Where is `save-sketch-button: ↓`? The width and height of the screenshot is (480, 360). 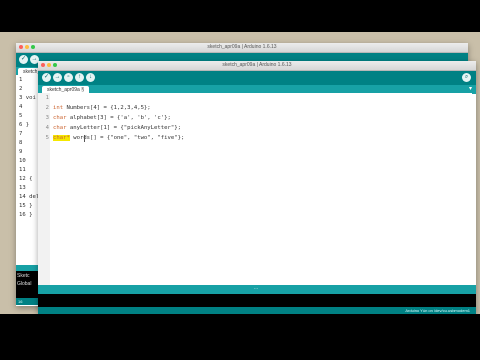 save-sketch-button: ↓ is located at coordinates (90, 77).